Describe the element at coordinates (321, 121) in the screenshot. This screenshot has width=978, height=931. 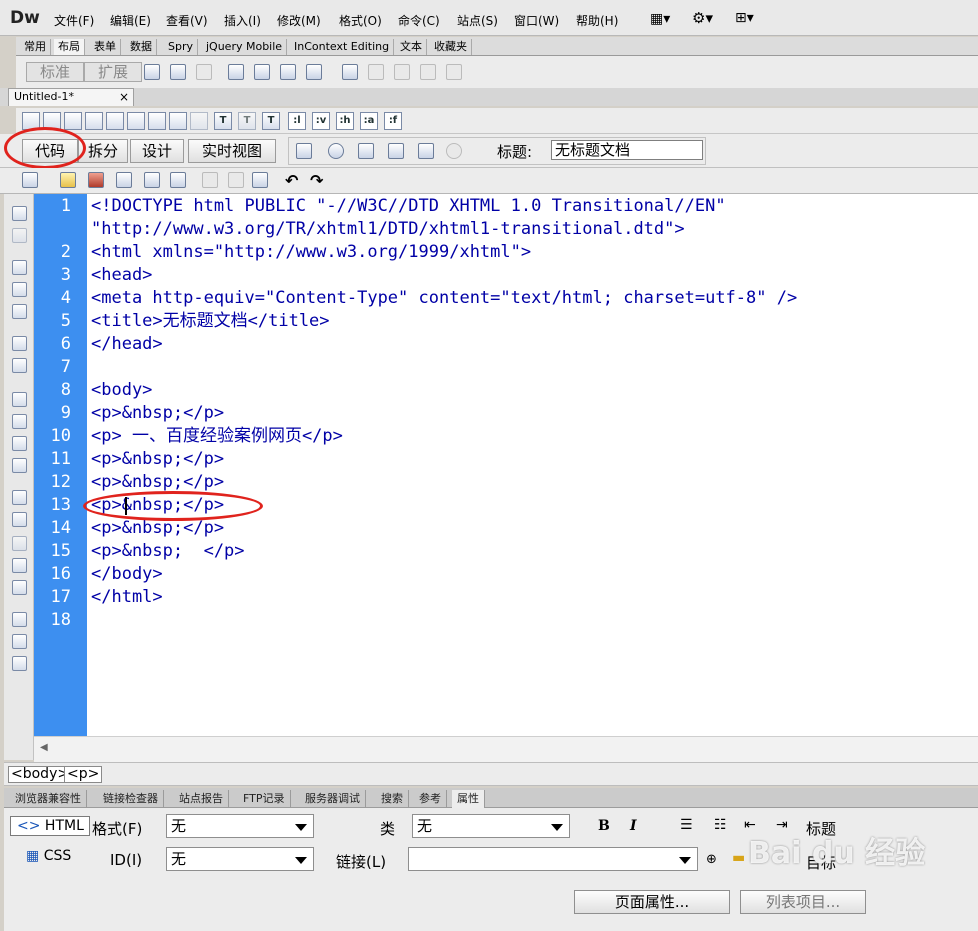
I see `snippet-v: :v` at that location.